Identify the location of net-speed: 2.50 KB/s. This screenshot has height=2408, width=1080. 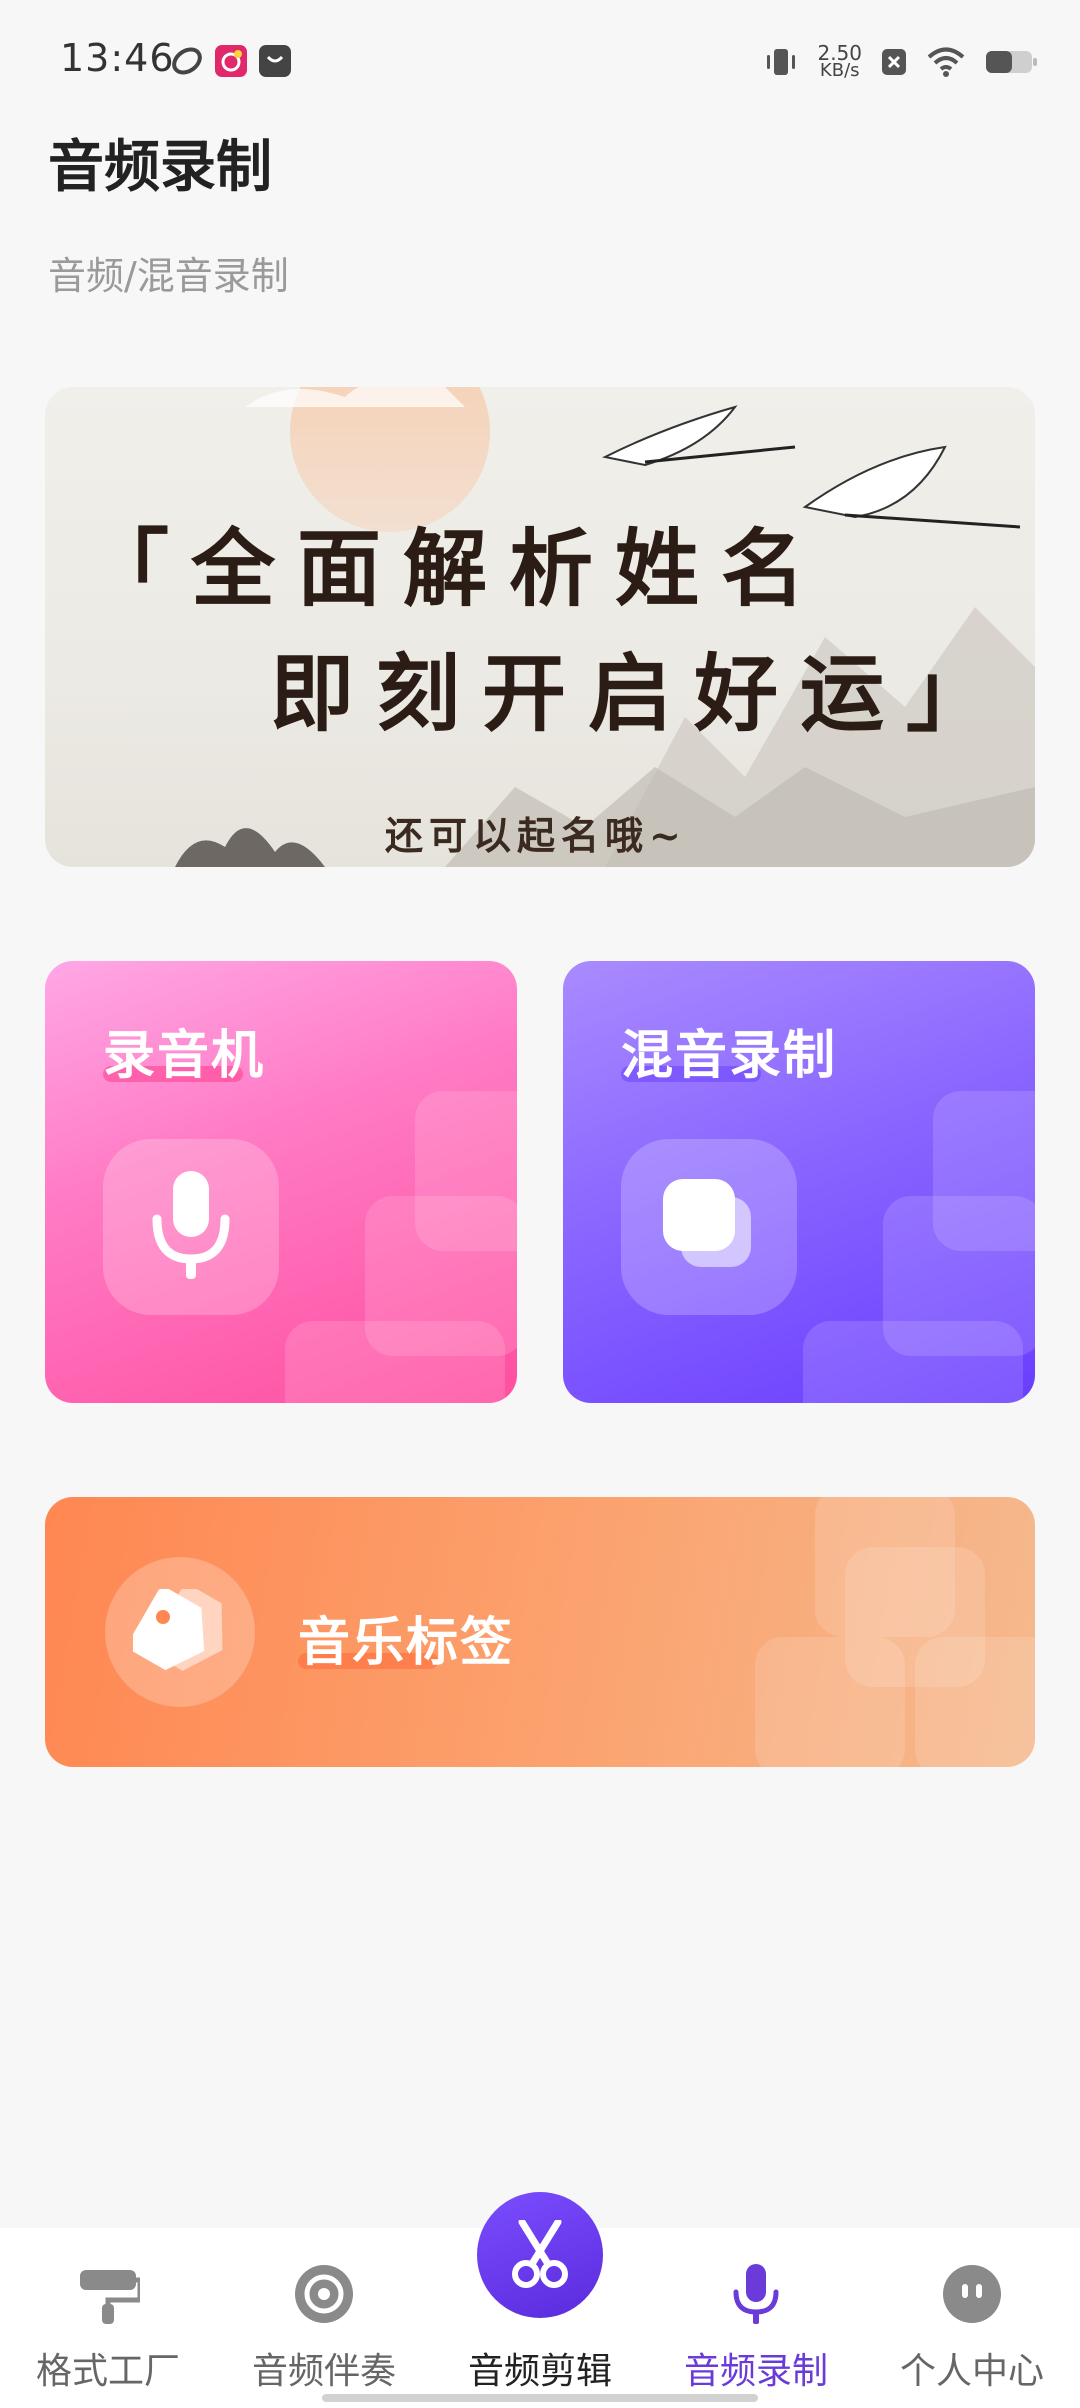
(839, 62).